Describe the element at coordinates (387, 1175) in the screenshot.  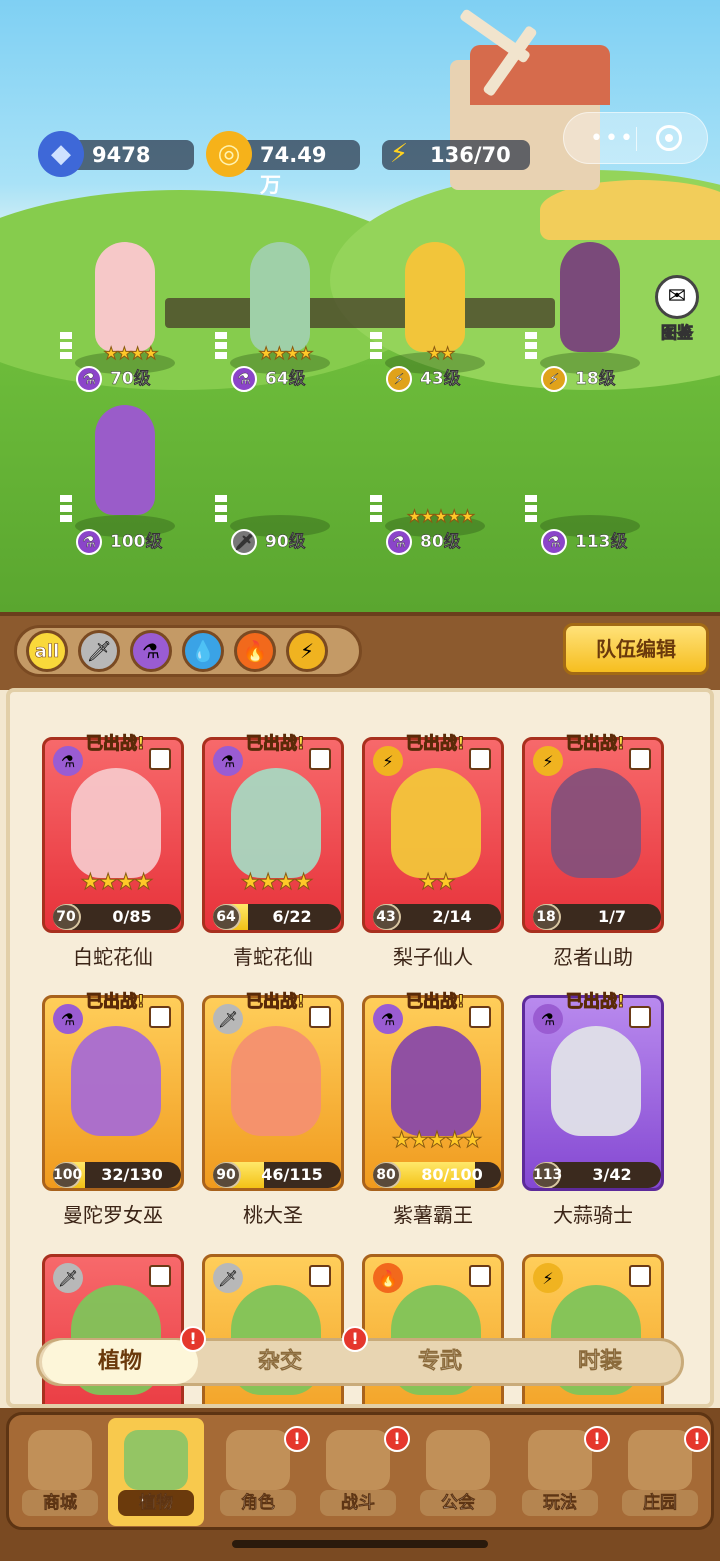
I see `card-level: 80` at that location.